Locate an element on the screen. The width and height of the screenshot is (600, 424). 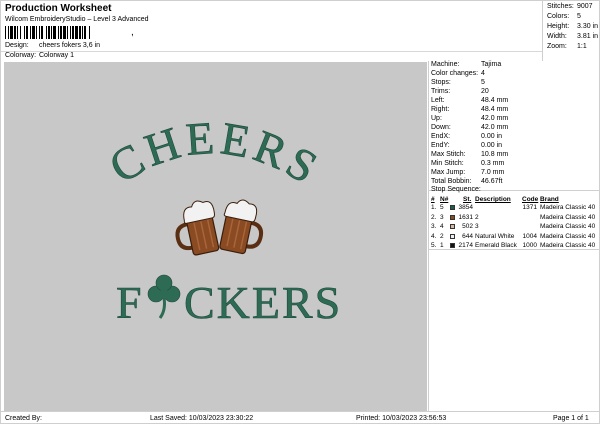
stat-value: 3.30 in is located at coordinates (588, 26).